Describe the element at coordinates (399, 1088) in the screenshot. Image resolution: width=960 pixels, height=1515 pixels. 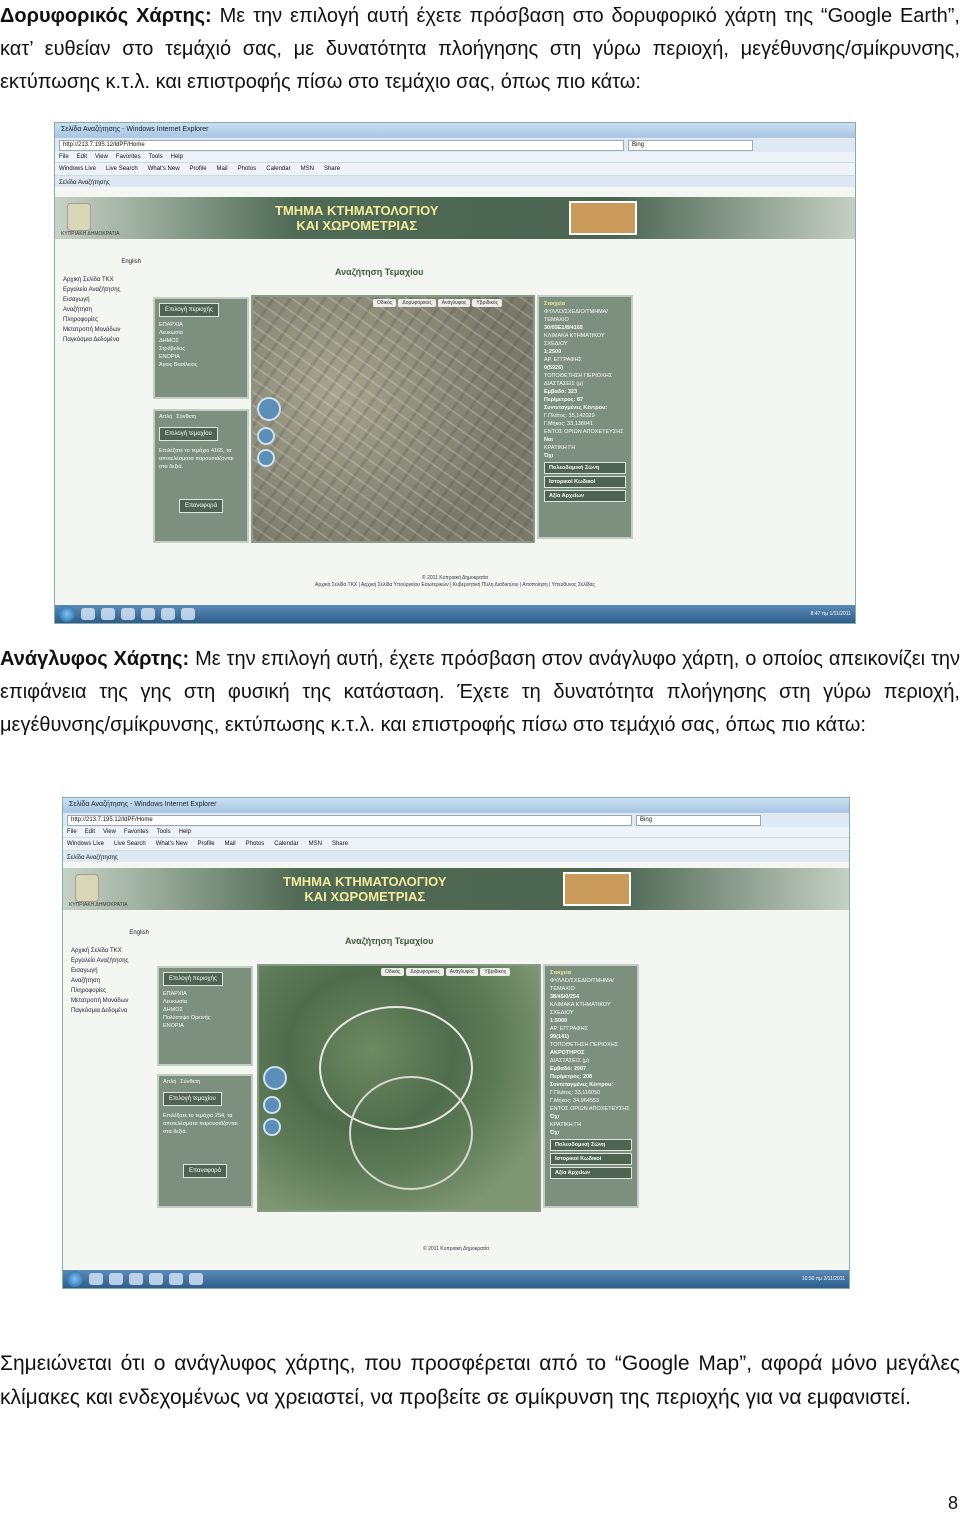
I see `relief-map: Οδικός Δορυφορικός Ανάγλυφος Υβριδικός` at that location.